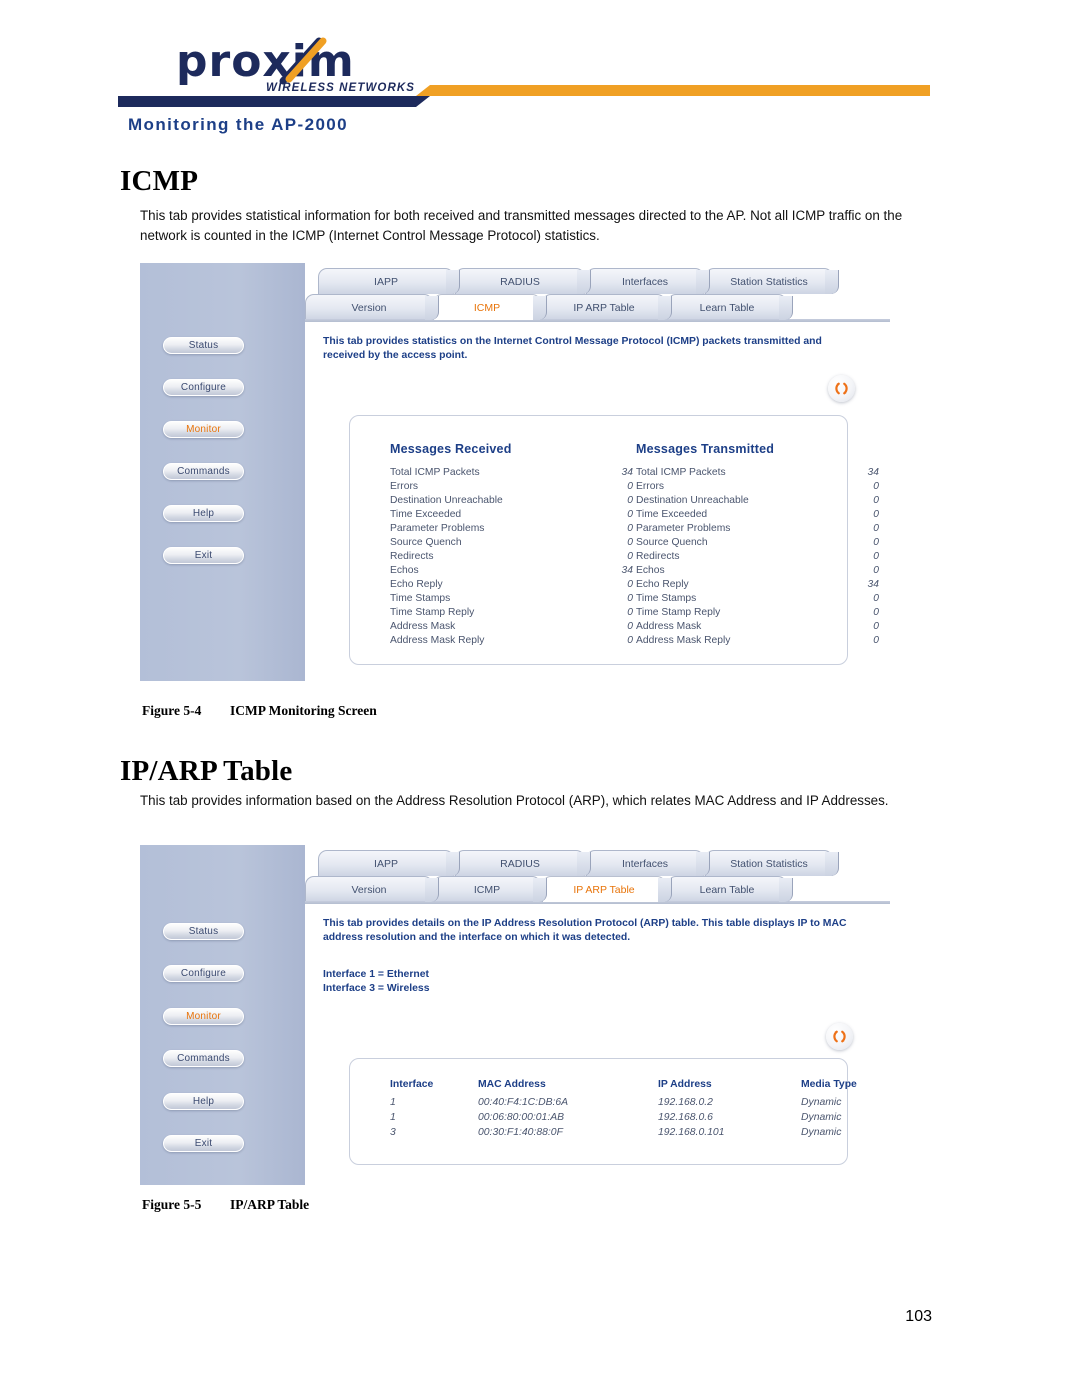  I want to click on stat-column-title: Messages Received, so click(451, 449).